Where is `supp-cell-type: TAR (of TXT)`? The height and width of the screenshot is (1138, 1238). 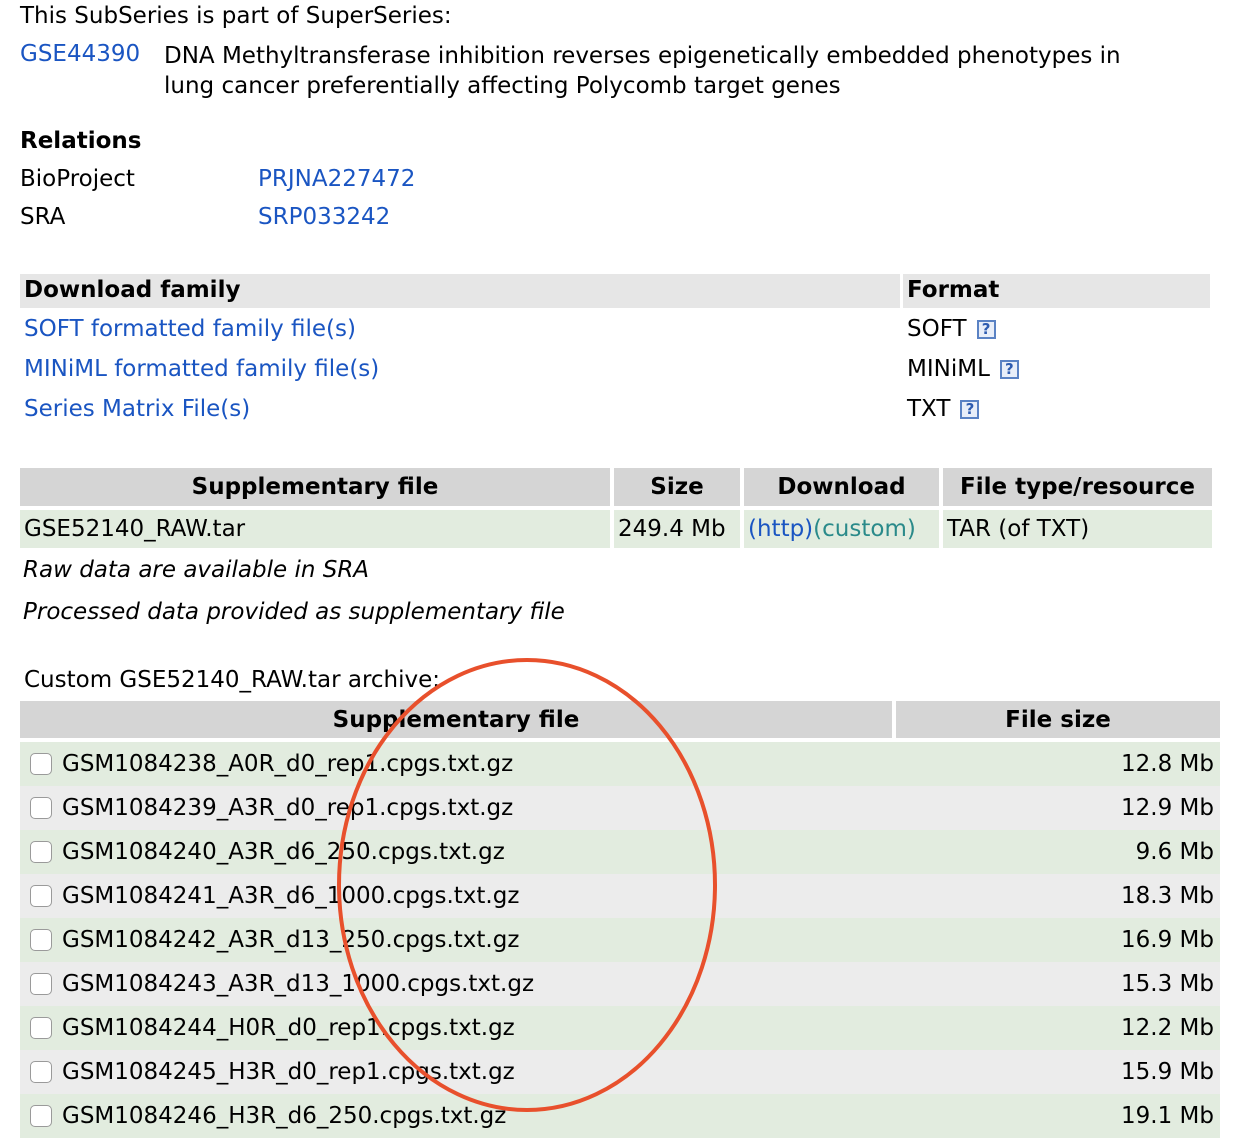
supp-cell-type: TAR (of TXT) is located at coordinates (1077, 529).